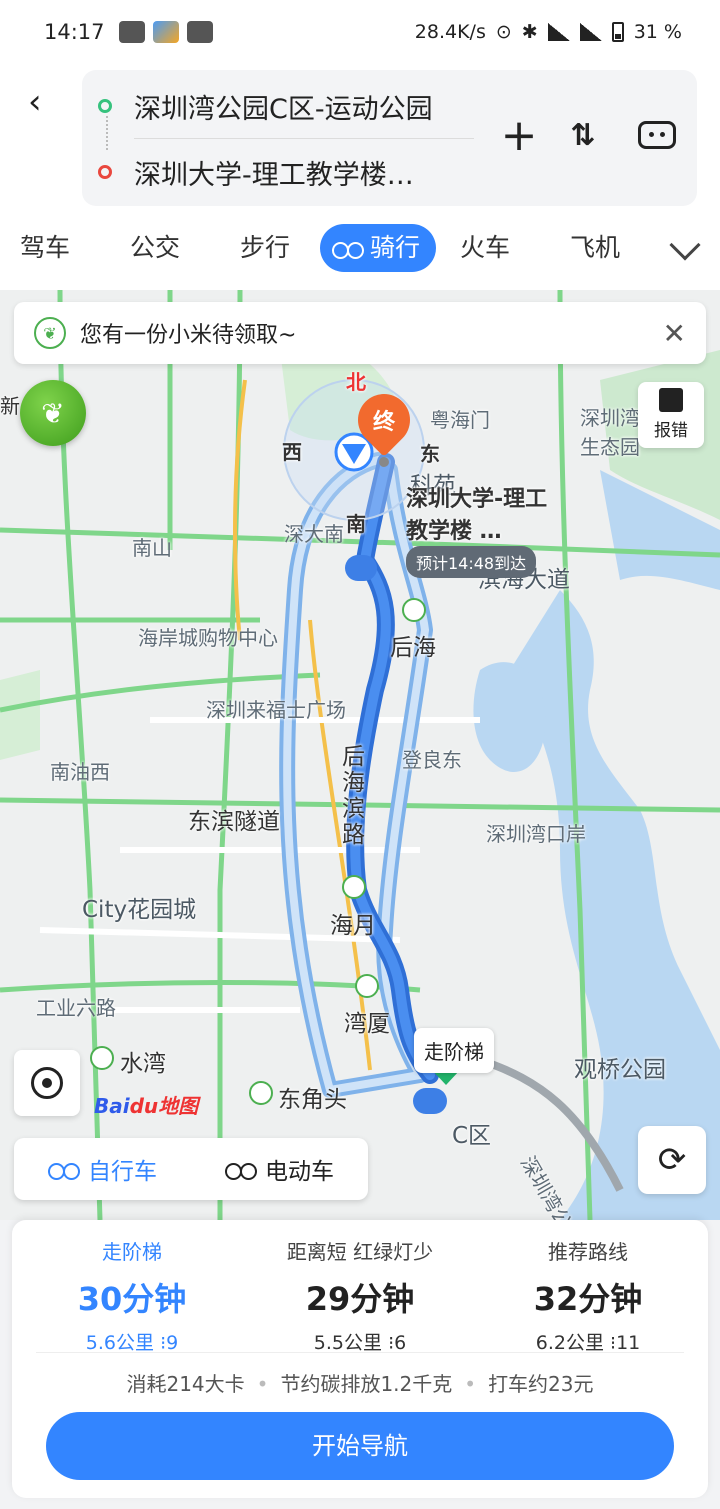 Image resolution: width=720 pixels, height=1509 pixels. What do you see at coordinates (172, 1343) in the screenshot?
I see `route-lights: 9` at bounding box center [172, 1343].